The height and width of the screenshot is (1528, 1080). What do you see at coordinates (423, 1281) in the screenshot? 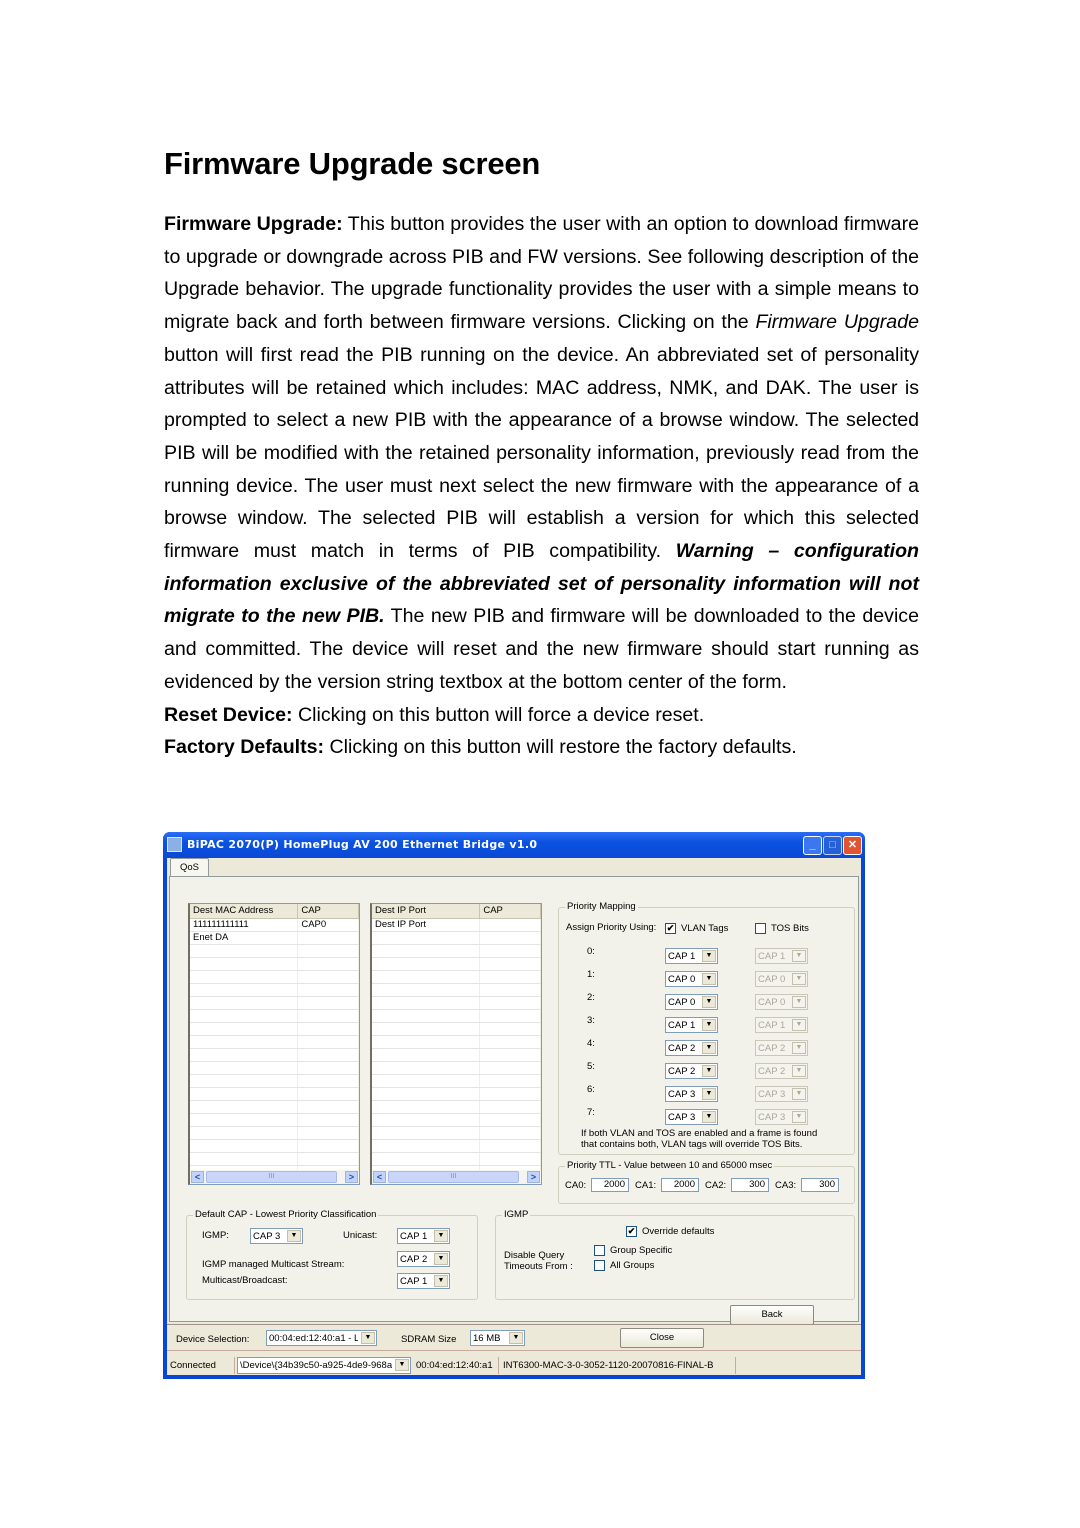
I see `multicast-dropdown: CAP 1 ▼` at bounding box center [423, 1281].